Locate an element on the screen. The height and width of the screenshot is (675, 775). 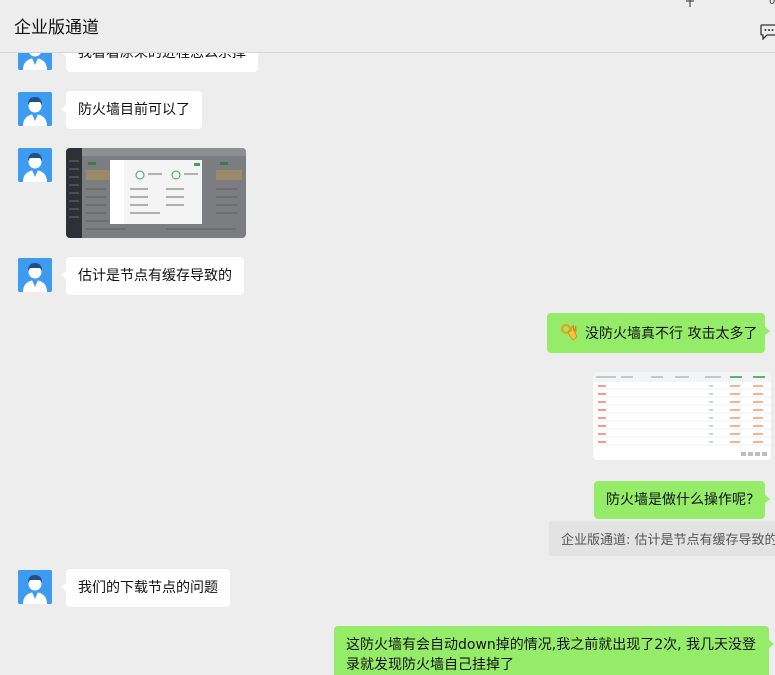
message-bubble: 没防火墙真不行 攻击太多了 is located at coordinates (658, 333).